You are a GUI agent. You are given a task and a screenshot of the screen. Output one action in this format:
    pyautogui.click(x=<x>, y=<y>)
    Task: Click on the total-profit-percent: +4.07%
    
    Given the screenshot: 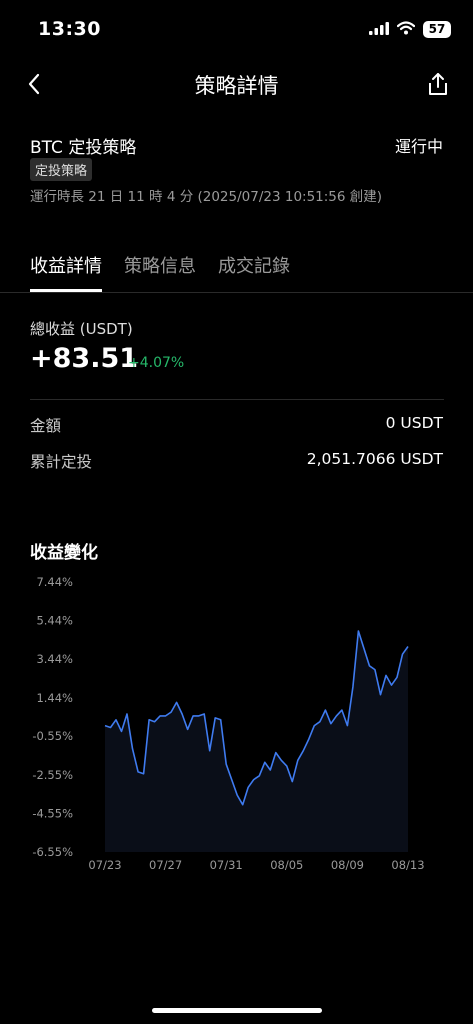 What is the action you would take?
    pyautogui.click(x=156, y=363)
    